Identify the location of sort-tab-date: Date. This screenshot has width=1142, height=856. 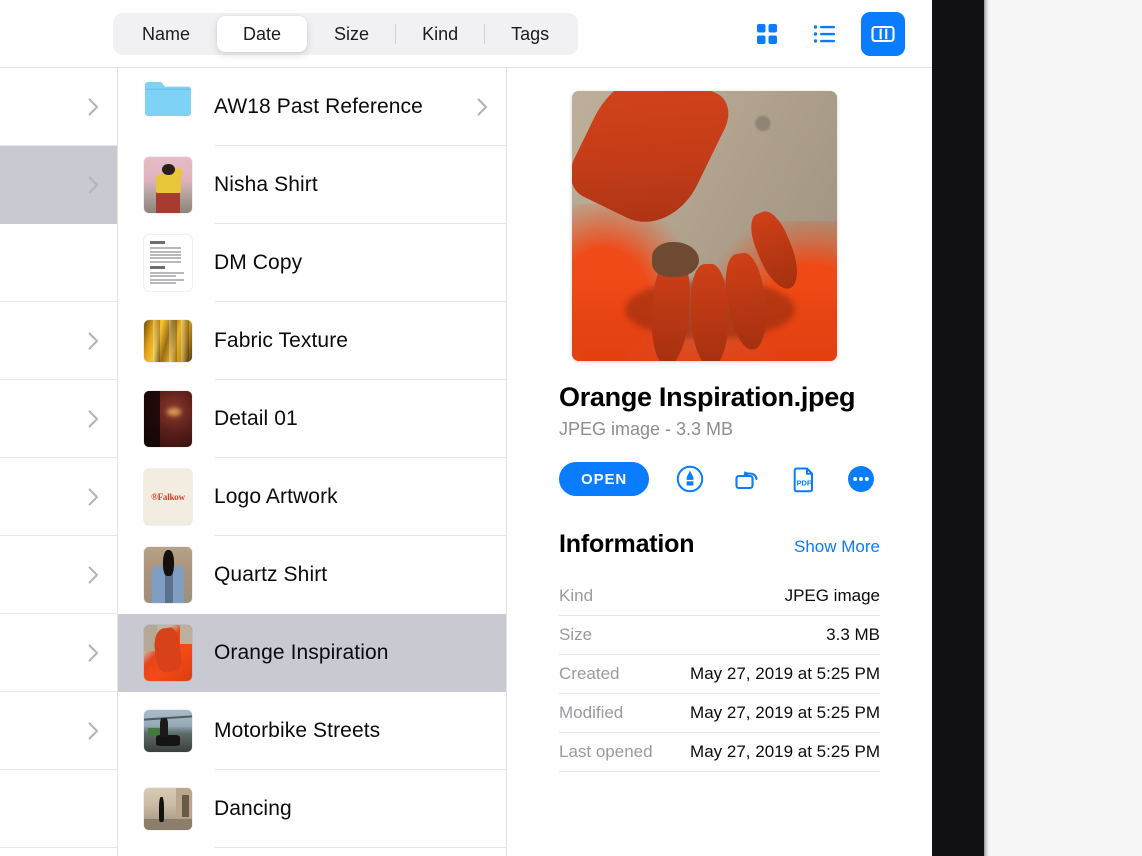
(262, 34).